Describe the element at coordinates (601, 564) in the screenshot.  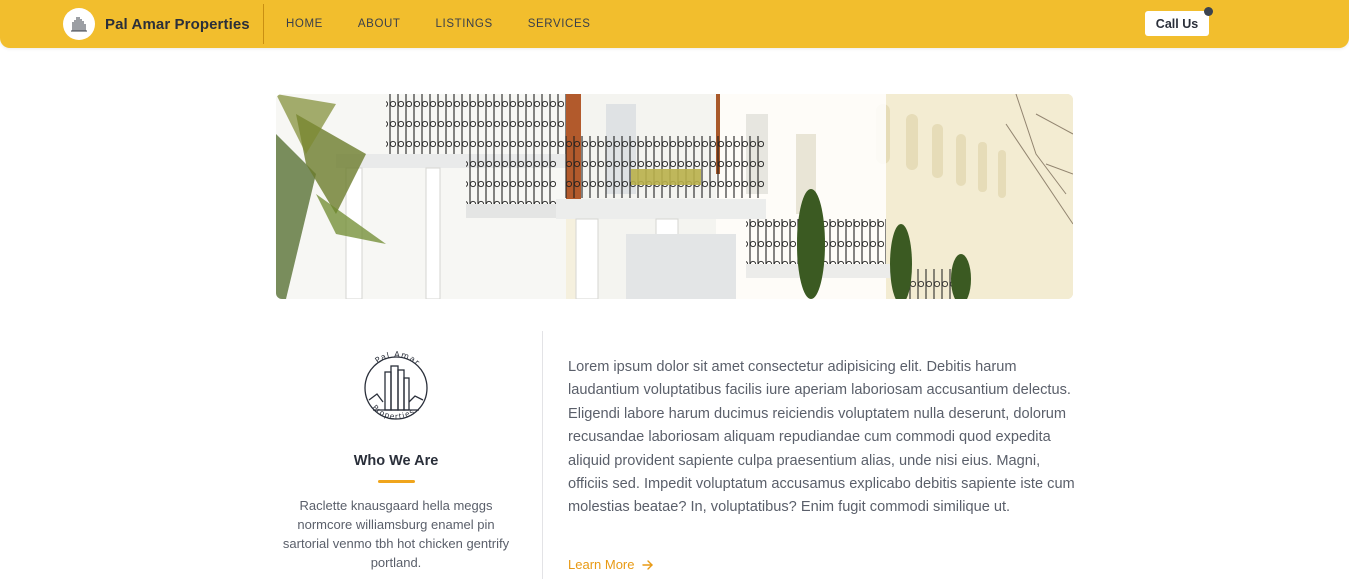
I see `learn-more-label: Learn More` at that location.